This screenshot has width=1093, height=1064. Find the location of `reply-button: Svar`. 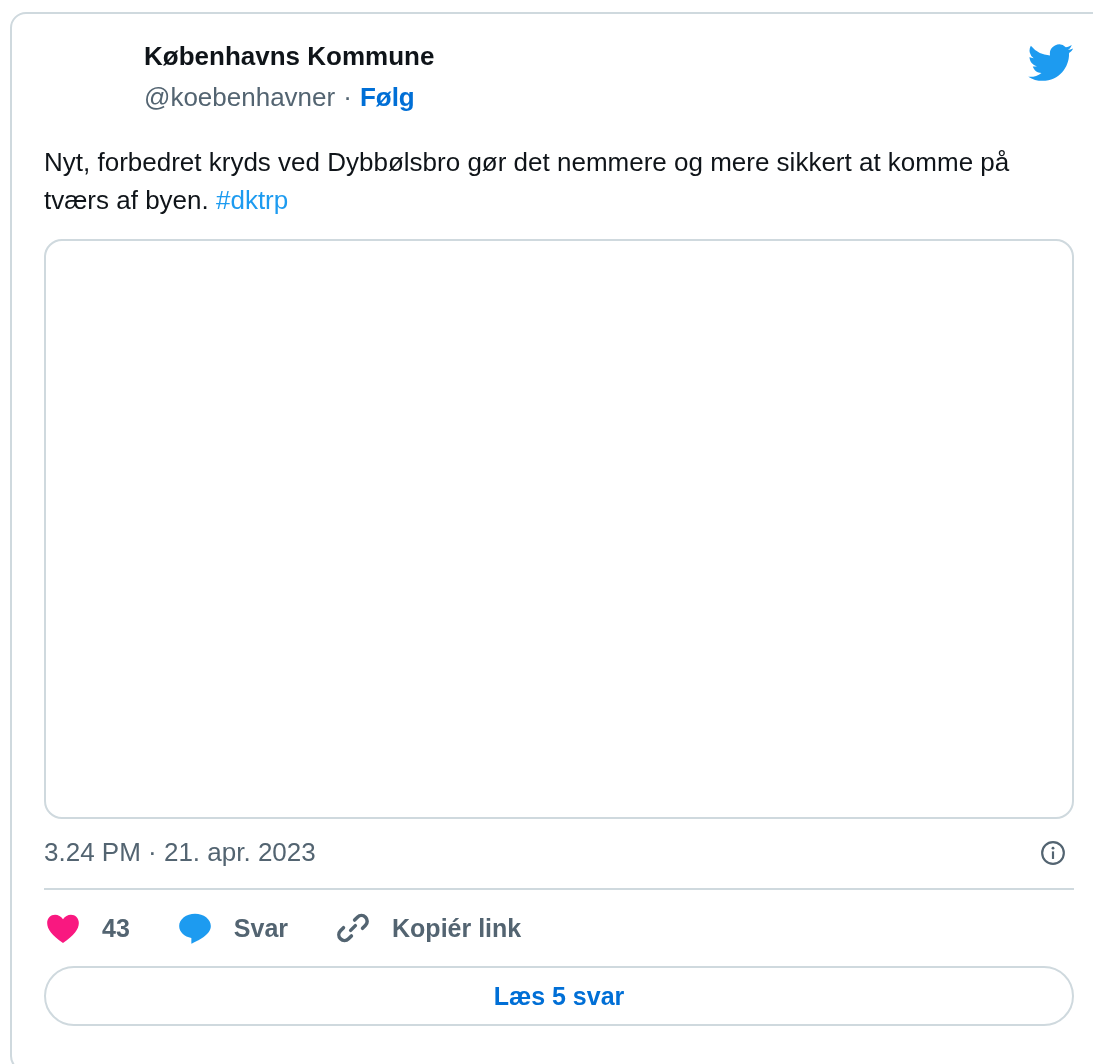

reply-button: Svar is located at coordinates (232, 928).